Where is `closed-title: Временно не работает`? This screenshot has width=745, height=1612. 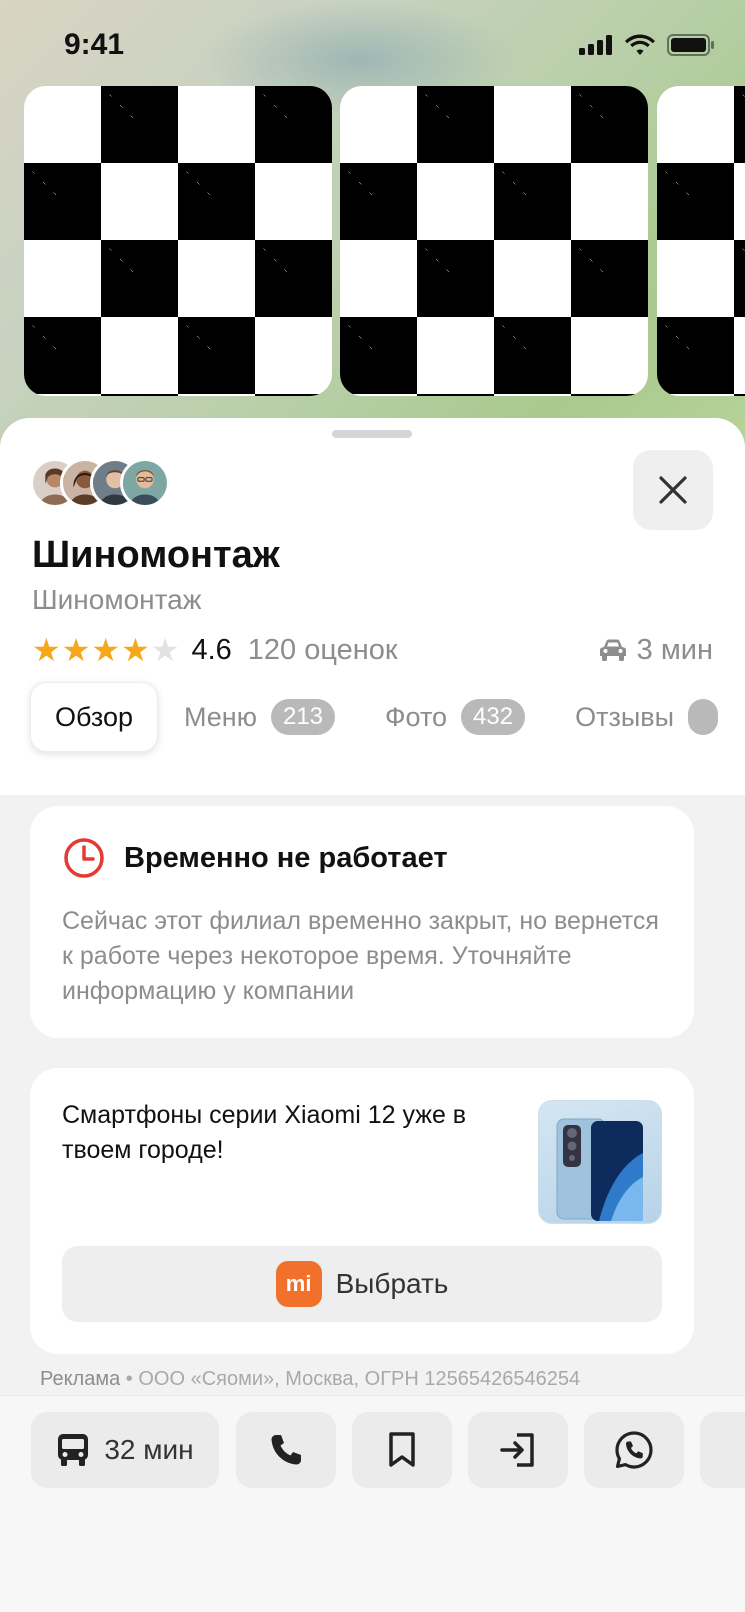
closed-title: Временно не работает is located at coordinates (286, 857).